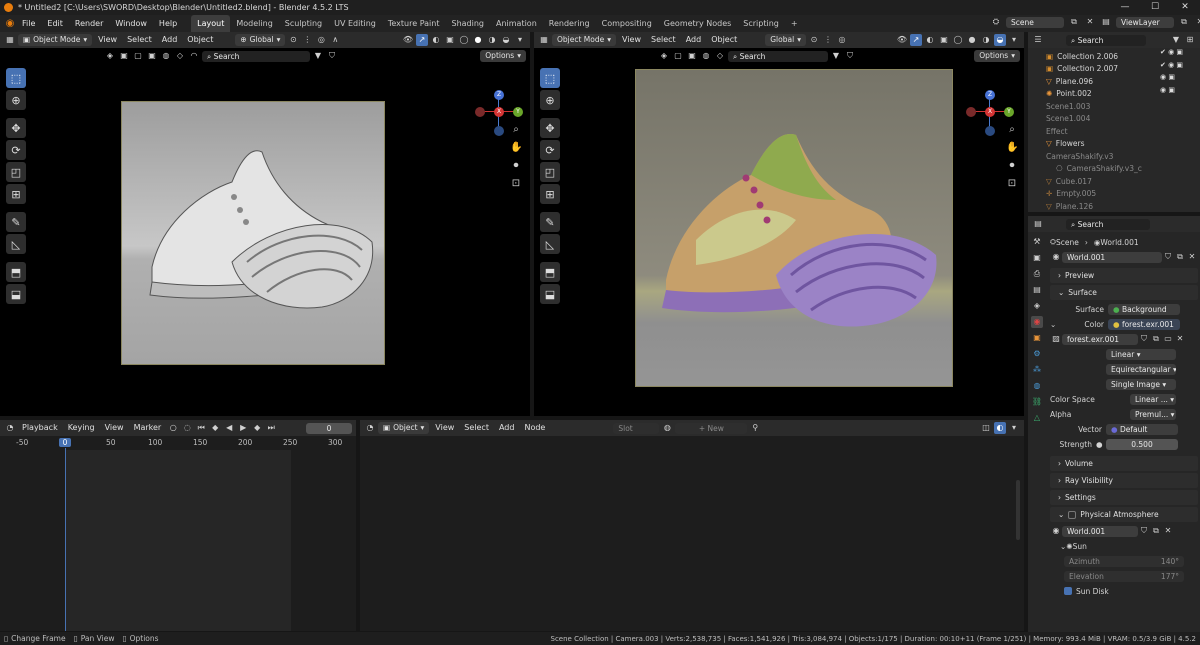 This screenshot has width=1200, height=645. I want to click on menu-select: Select, so click(663, 40).